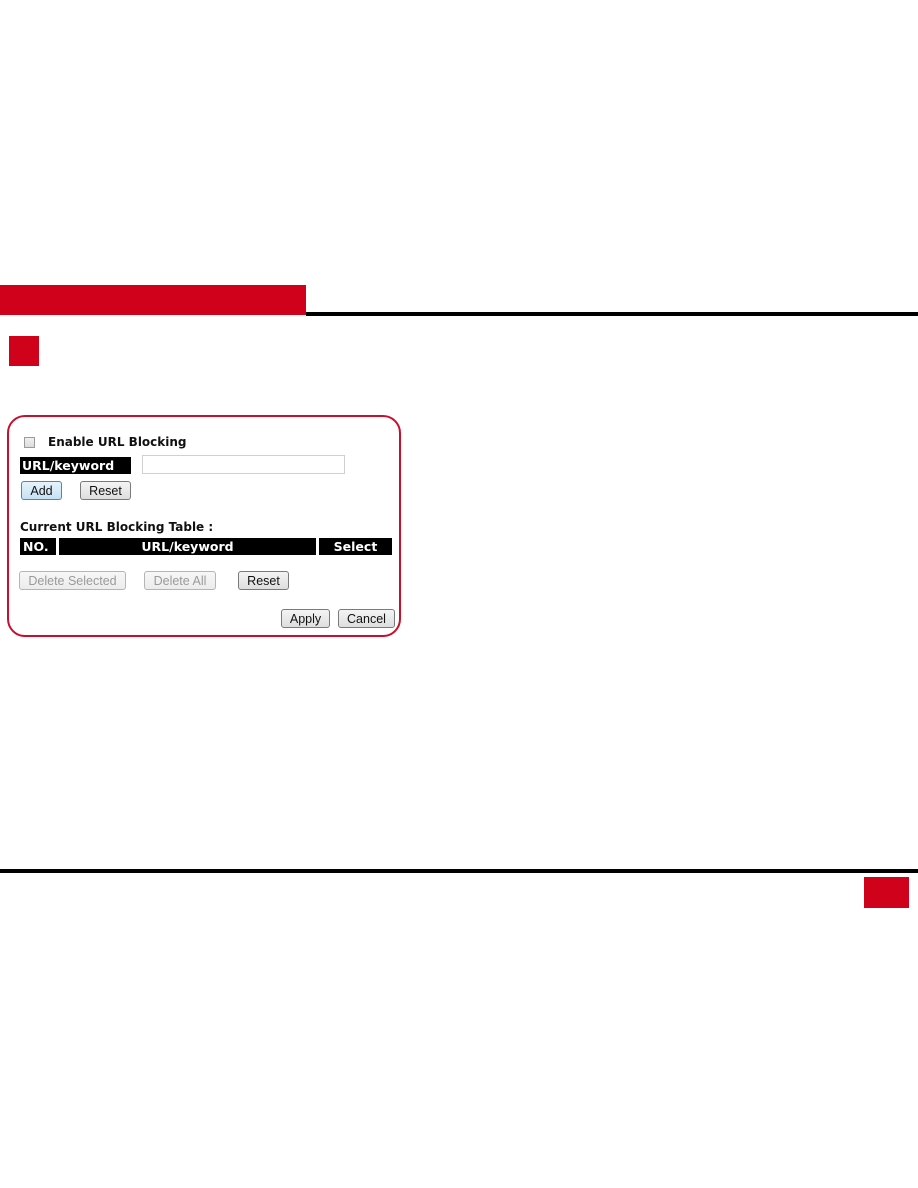 This screenshot has height=1188, width=918. I want to click on delete-selected-button: Delete Selected, so click(72, 580).